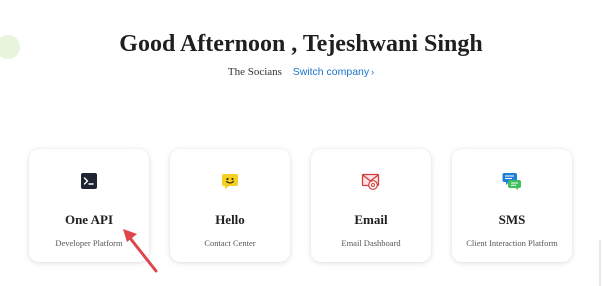 This screenshot has width=602, height=286. Describe the element at coordinates (230, 205) in the screenshot. I see `hello-card: Hello Contact Center` at that location.